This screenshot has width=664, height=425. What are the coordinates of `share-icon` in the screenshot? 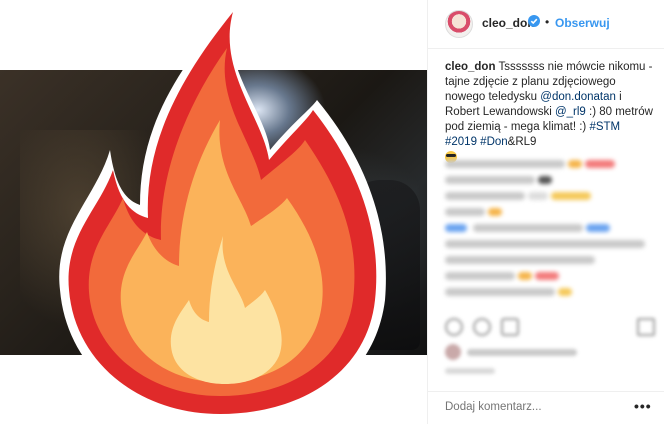 It's located at (510, 327).